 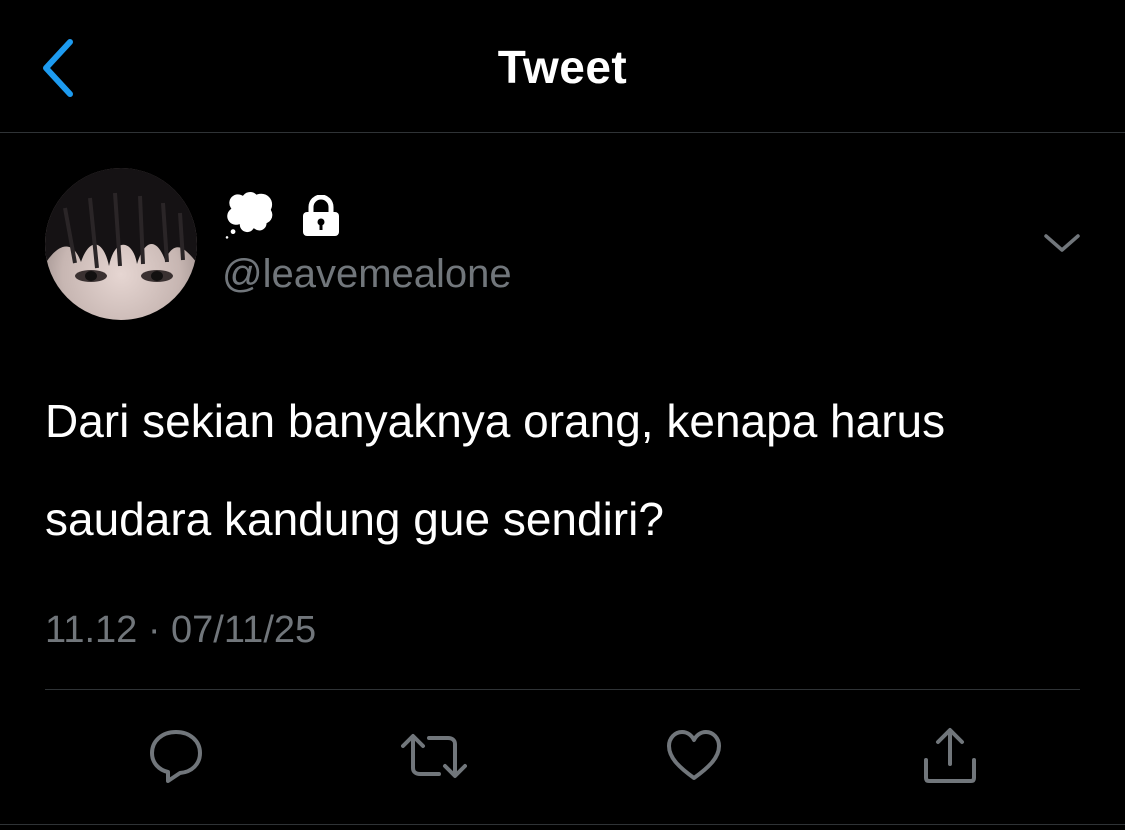 I want to click on like-button, so click(x=694, y=756).